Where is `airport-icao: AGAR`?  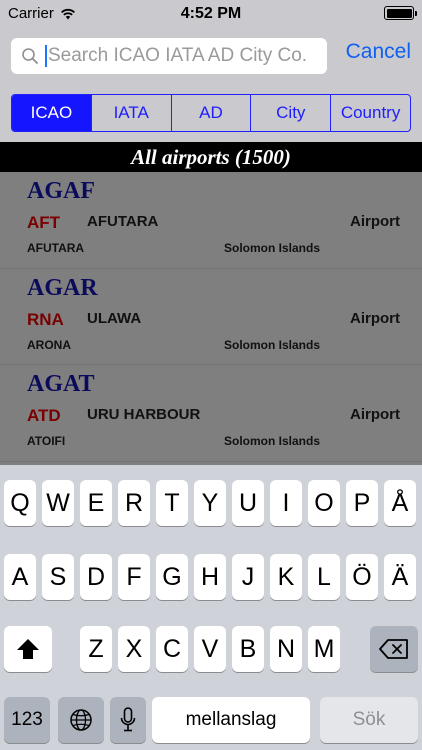
airport-icao: AGAR is located at coordinates (62, 287).